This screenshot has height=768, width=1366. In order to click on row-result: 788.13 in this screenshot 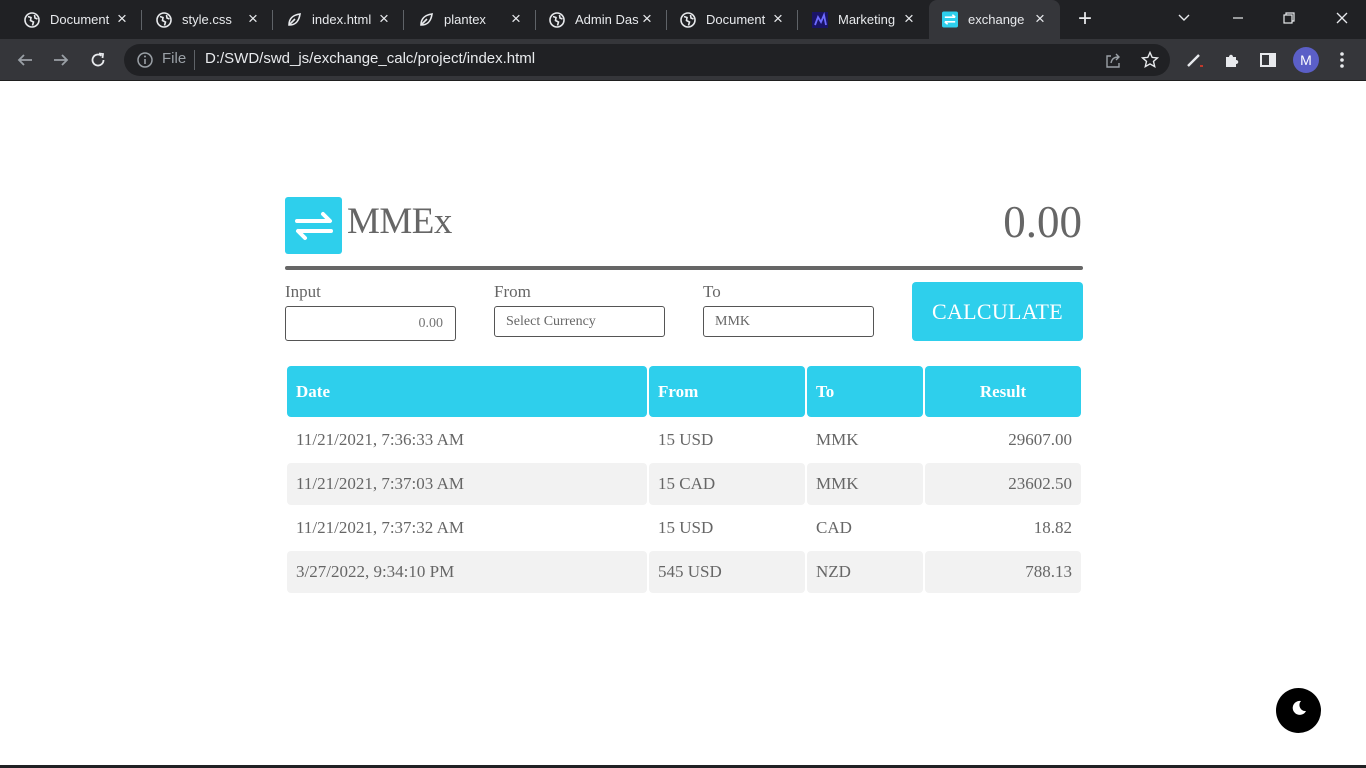, I will do `click(1003, 572)`.